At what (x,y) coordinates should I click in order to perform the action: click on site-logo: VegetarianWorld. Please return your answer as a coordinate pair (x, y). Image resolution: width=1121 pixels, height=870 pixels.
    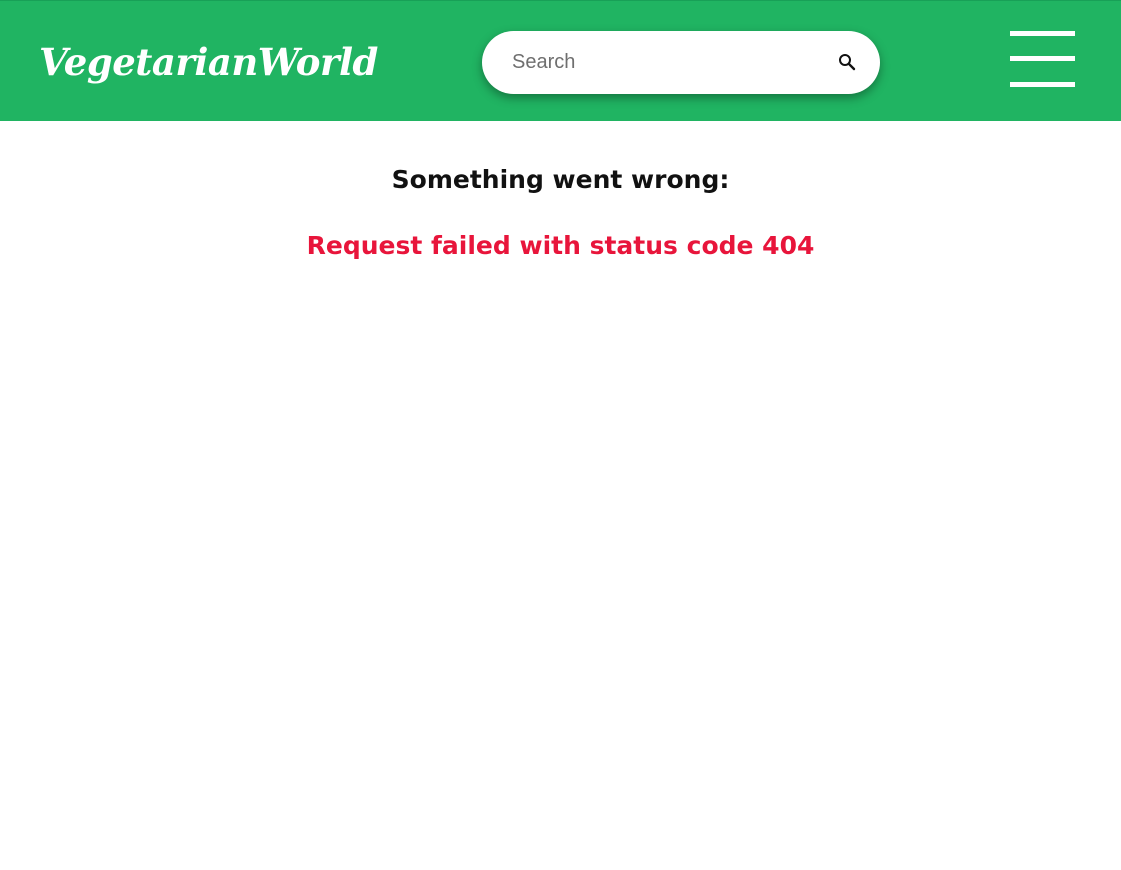
    Looking at the image, I should click on (208, 62).